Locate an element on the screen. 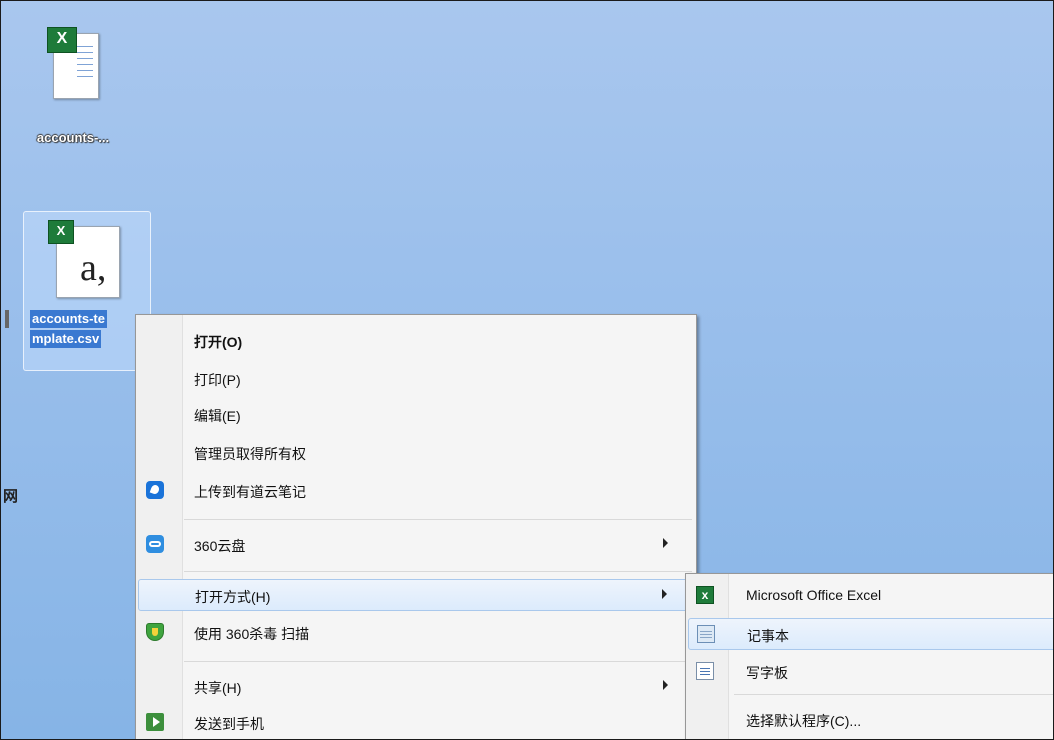 Image resolution: width=1054 pixels, height=740 pixels. desktop-icon-label-line1: accounts-te is located at coordinates (68, 319).